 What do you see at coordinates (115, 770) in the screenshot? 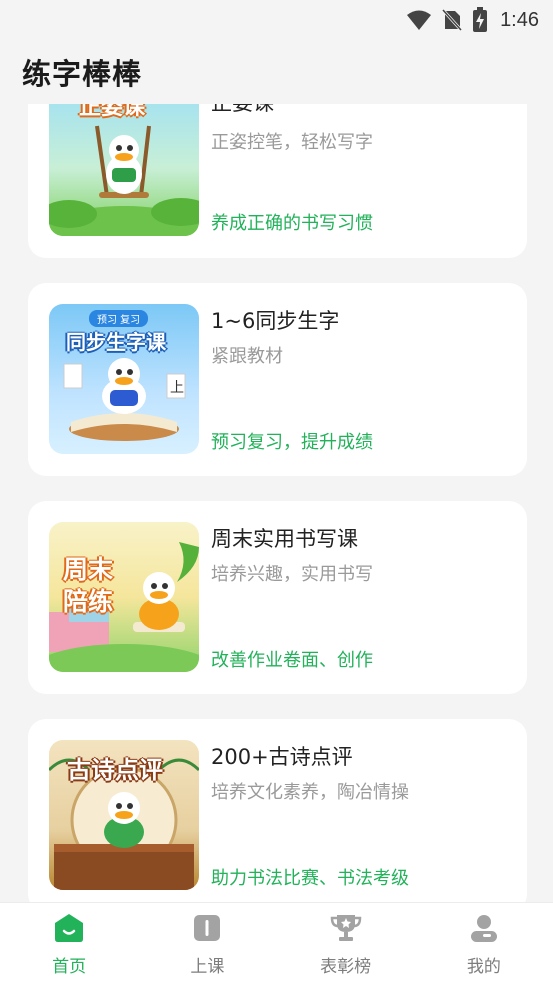
I see `thumbnail-title: 古诗点评` at bounding box center [115, 770].